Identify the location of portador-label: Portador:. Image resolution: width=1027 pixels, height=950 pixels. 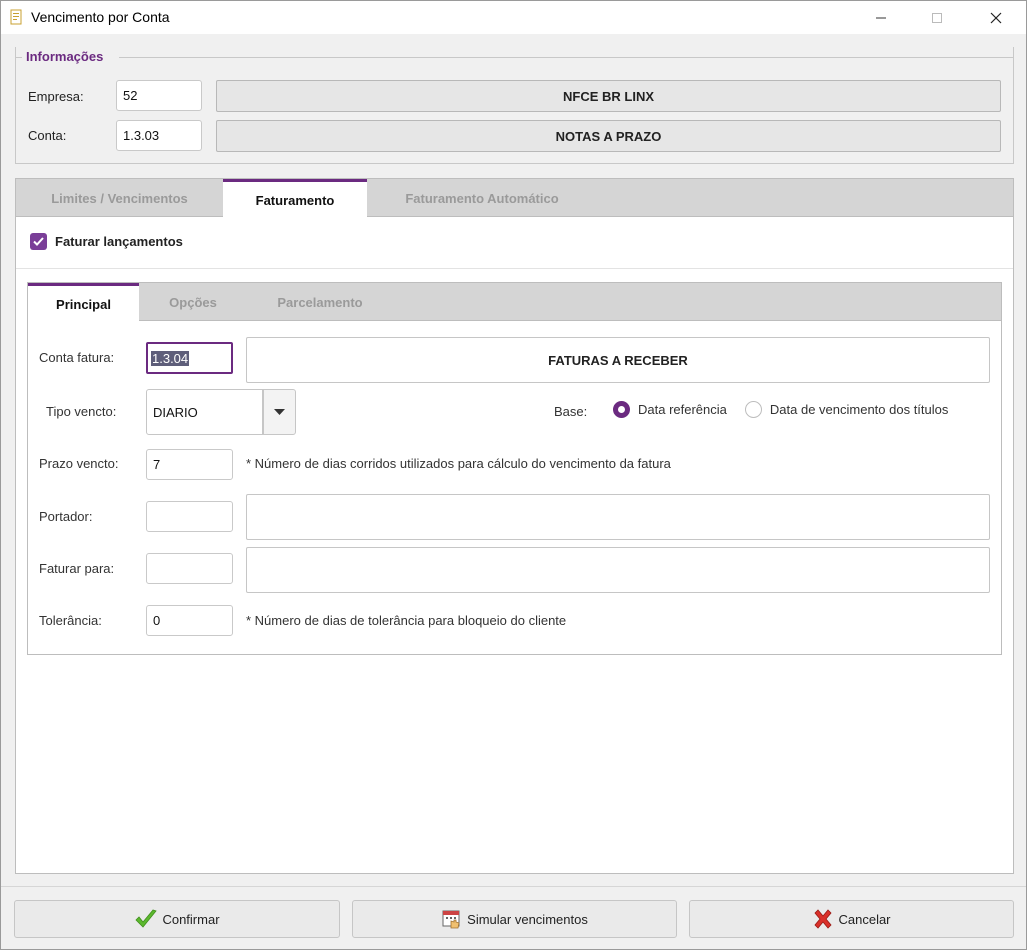
(66, 516).